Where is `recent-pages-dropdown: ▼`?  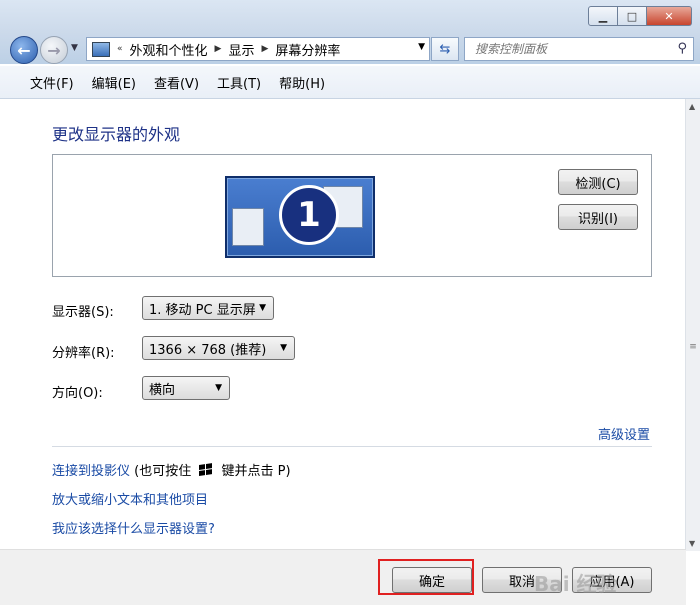
recent-pages-dropdown: ▼ is located at coordinates (74, 48).